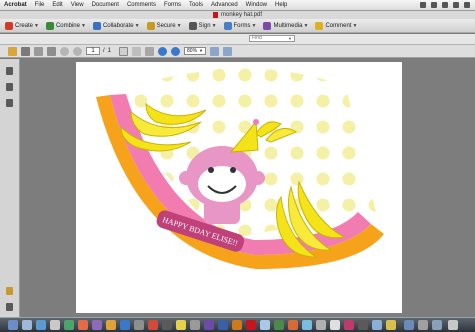  What do you see at coordinates (222, 184) in the screenshot?
I see `monkey-face` at bounding box center [222, 184].